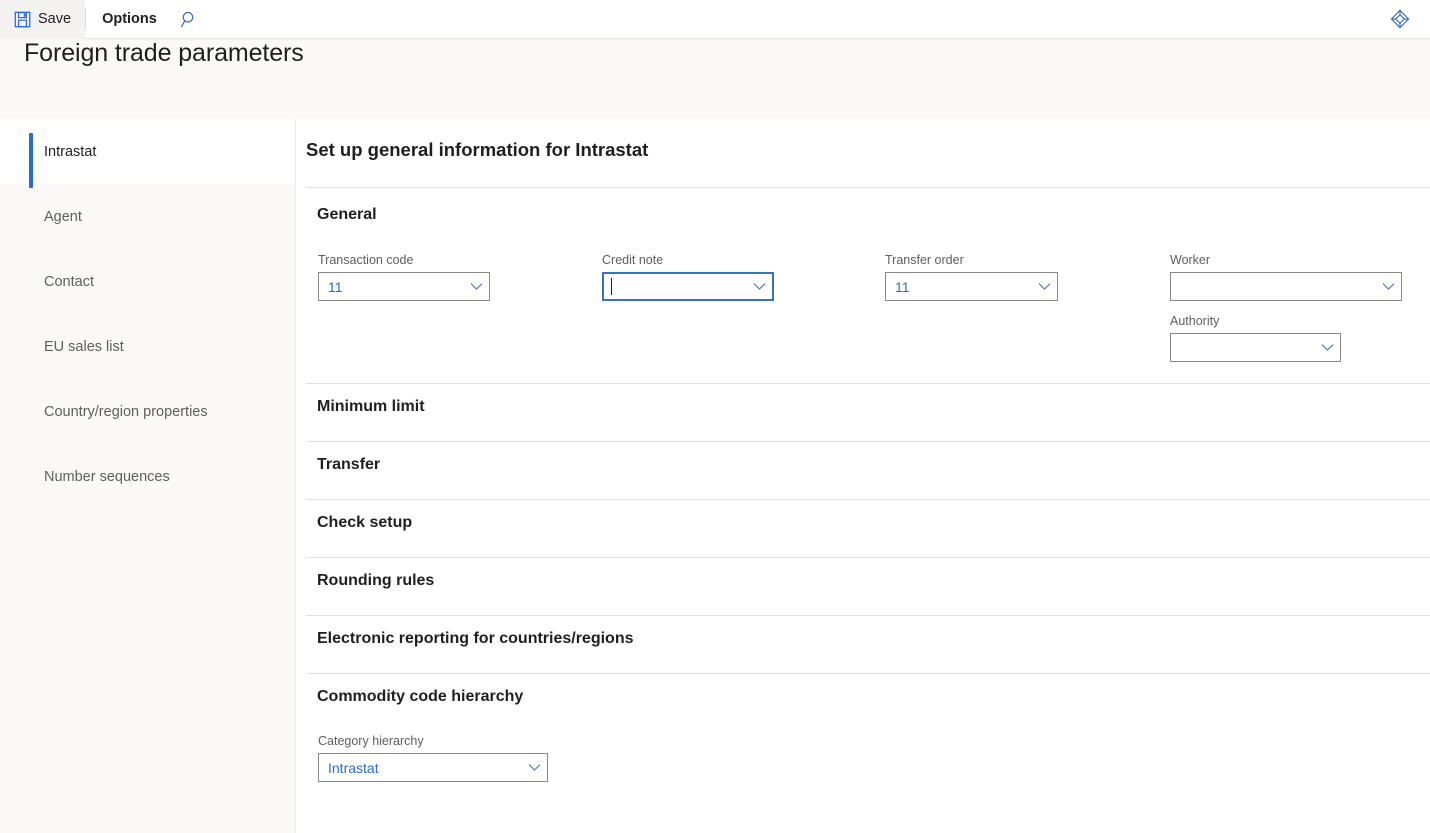 This screenshot has width=1430, height=833. Describe the element at coordinates (84, 346) in the screenshot. I see `sidebar-item-label: EU sales list` at that location.